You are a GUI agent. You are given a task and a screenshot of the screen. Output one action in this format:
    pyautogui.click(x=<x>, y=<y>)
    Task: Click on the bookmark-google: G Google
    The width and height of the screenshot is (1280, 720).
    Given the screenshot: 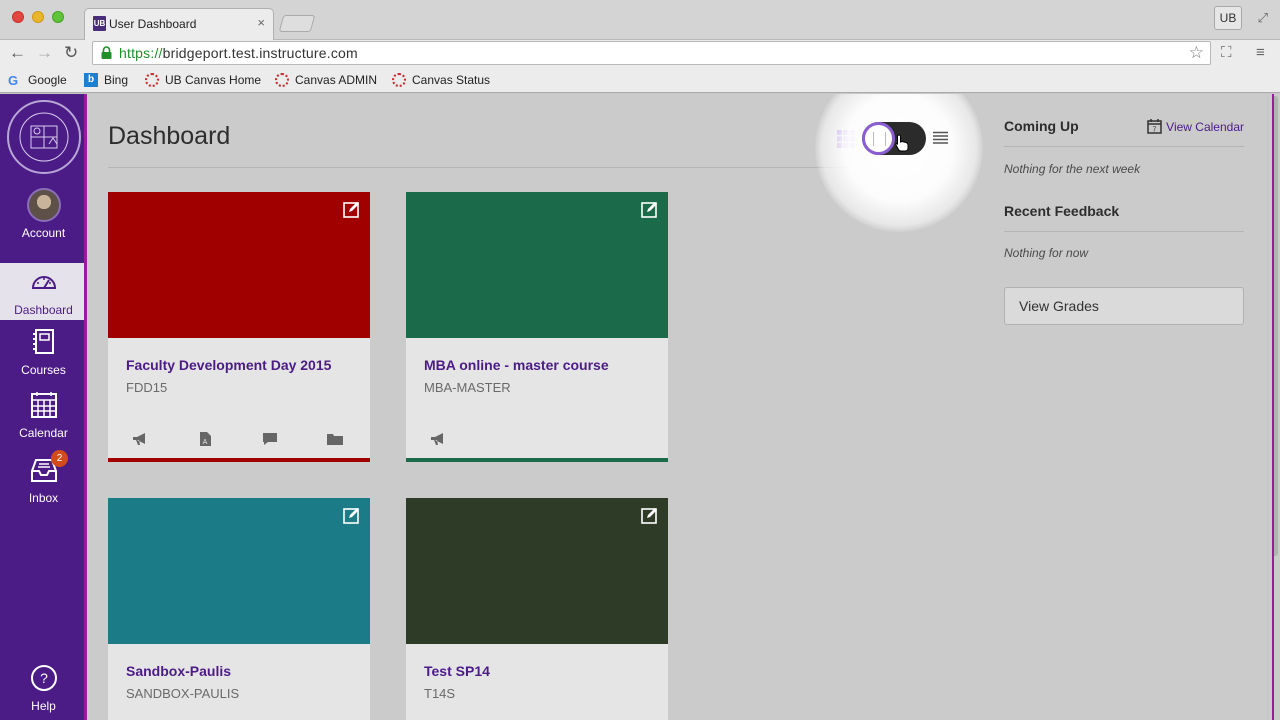 What is the action you would take?
    pyautogui.click(x=37, y=80)
    